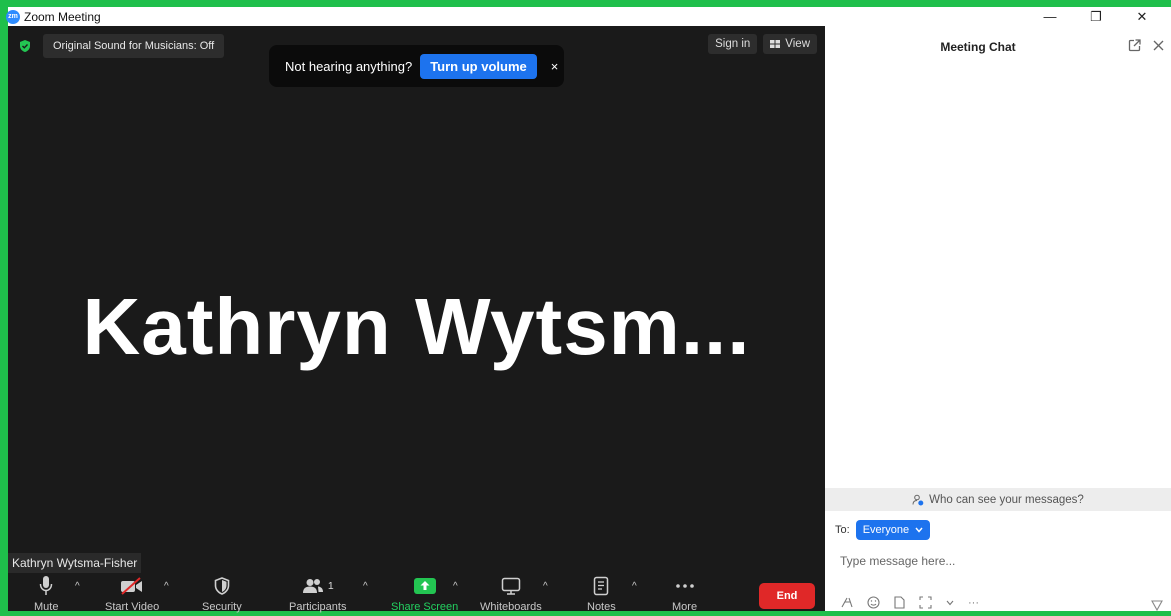 The image size is (1171, 616). Describe the element at coordinates (842, 530) in the screenshot. I see `to-label: To:` at that location.